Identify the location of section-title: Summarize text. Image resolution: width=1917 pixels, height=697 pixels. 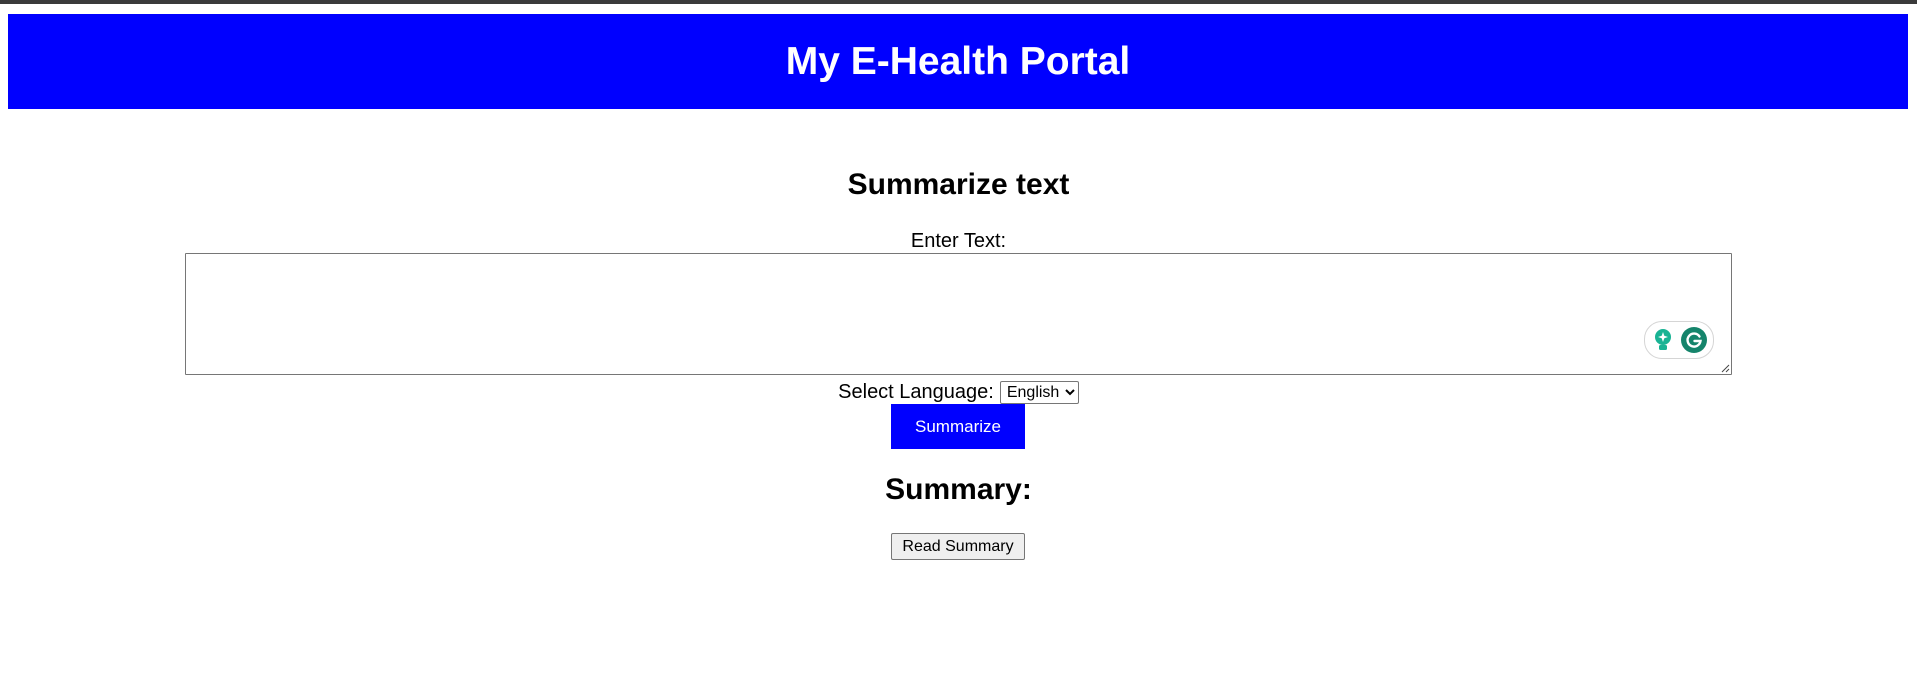
(958, 184).